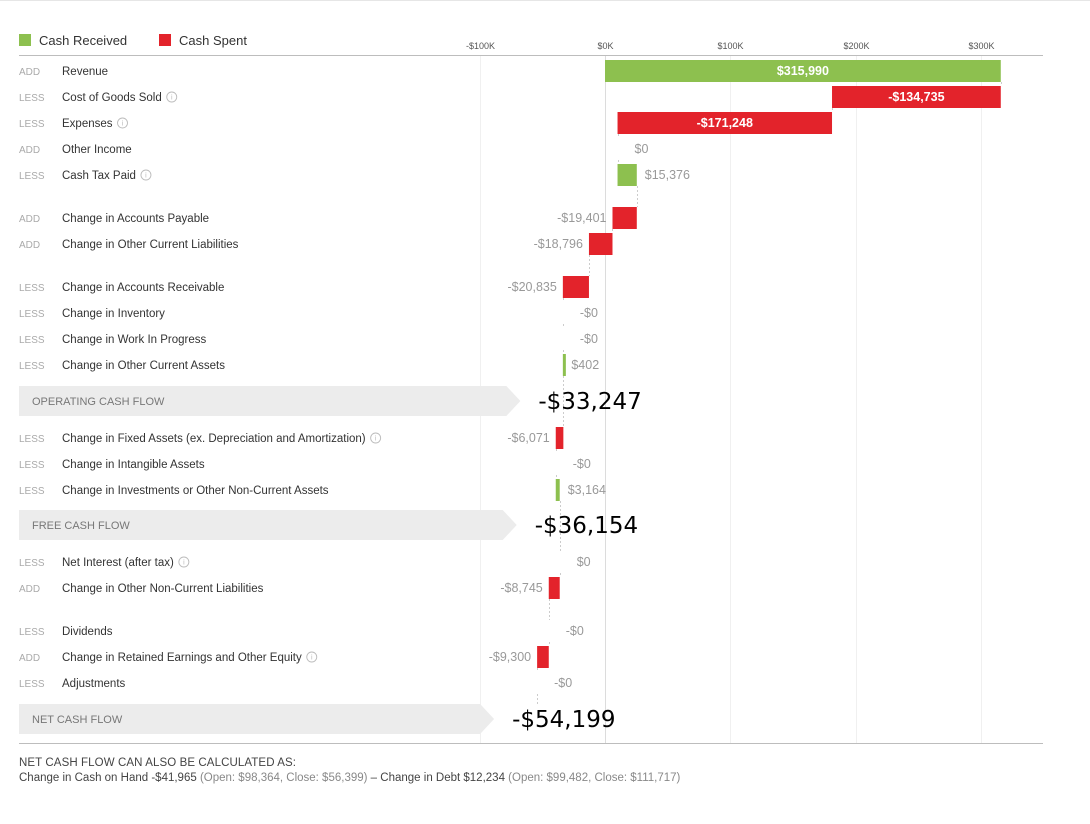 The width and height of the screenshot is (1090, 824). Describe the element at coordinates (77, 720) in the screenshot. I see `subtotal-label: NET CASH FLOW` at that location.